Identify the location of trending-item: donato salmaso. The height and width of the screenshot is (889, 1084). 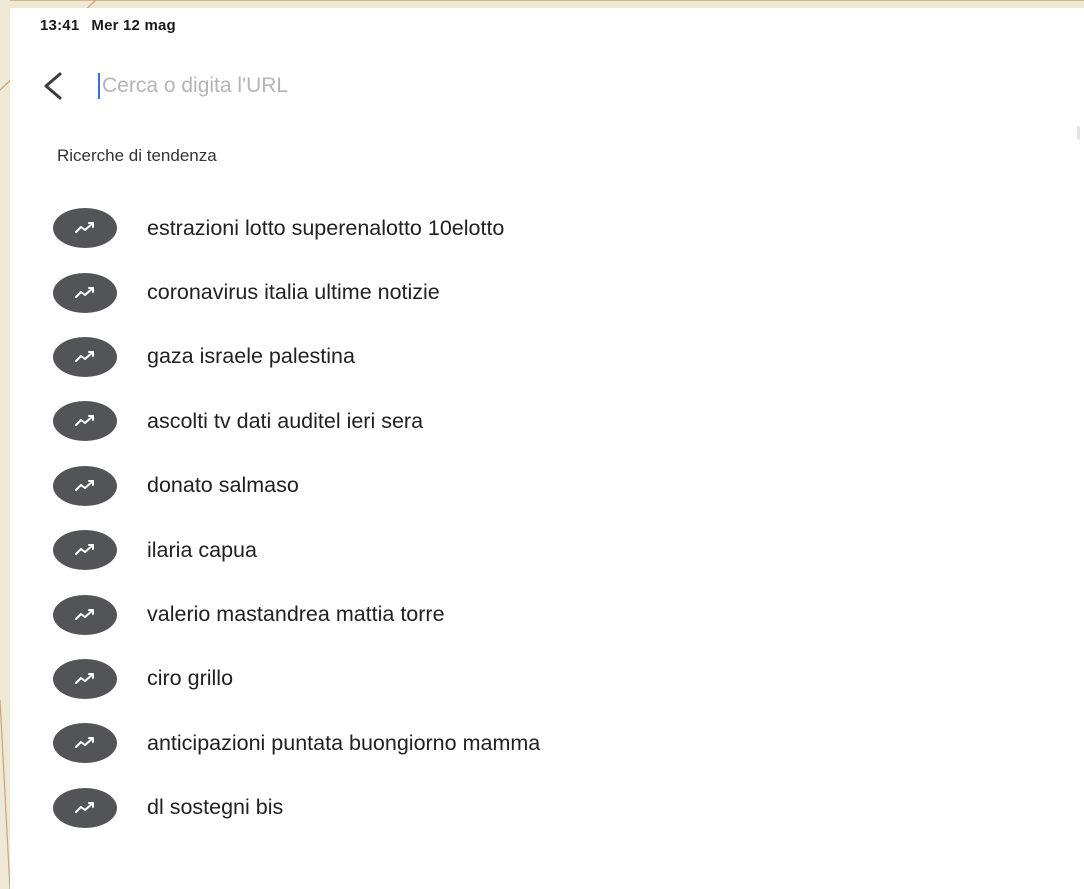
(296, 486).